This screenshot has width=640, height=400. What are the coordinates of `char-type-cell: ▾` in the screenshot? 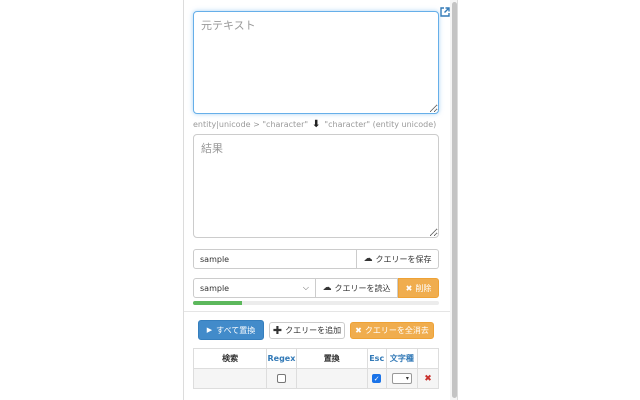 It's located at (402, 378).